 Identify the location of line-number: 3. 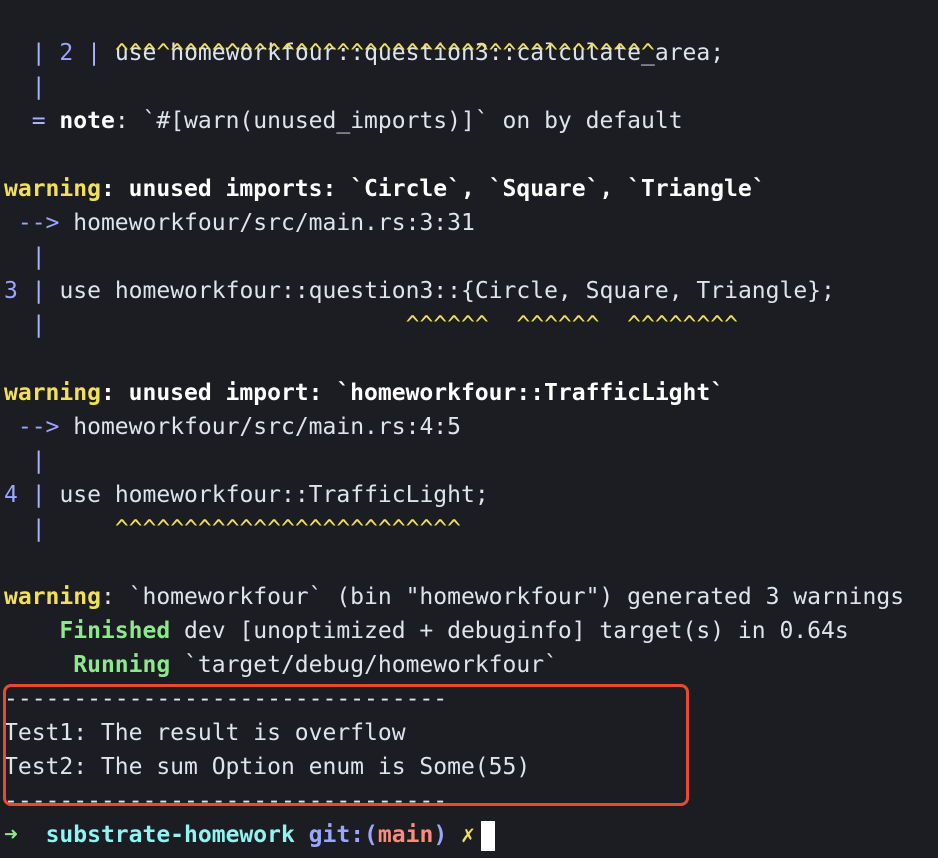
(11, 291).